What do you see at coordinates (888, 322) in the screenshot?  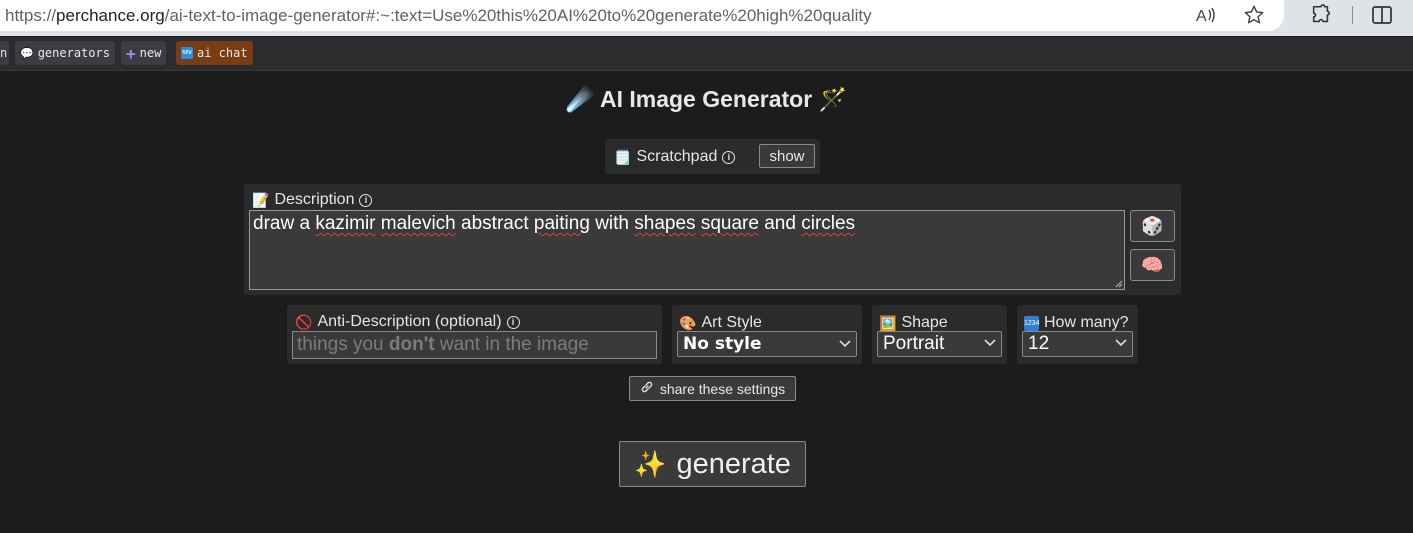 I see `picture-icon: 🖼️` at bounding box center [888, 322].